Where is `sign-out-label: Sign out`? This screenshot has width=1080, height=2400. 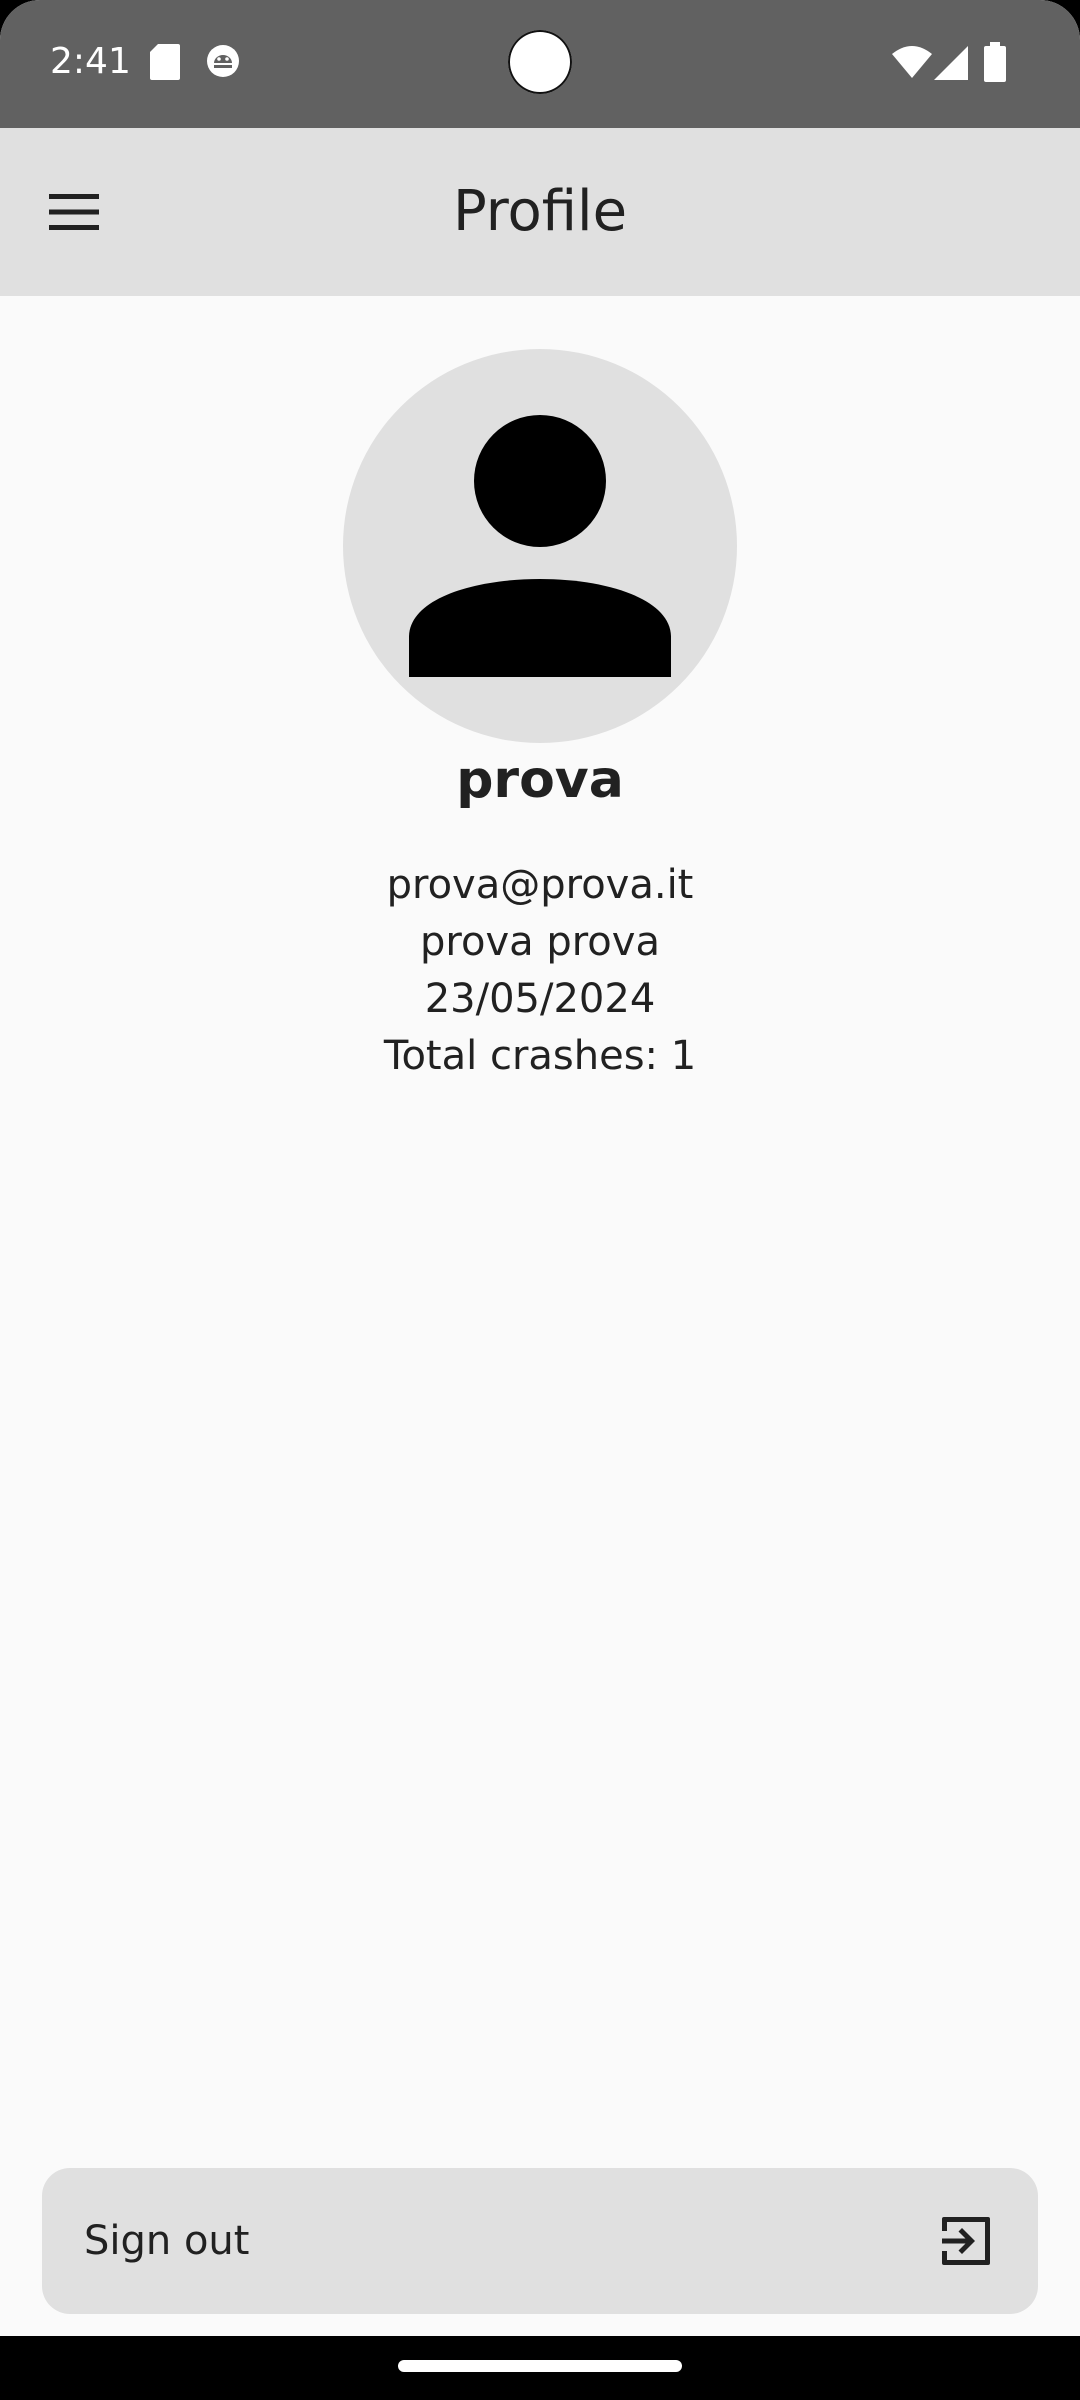
sign-out-label: Sign out is located at coordinates (167, 2241).